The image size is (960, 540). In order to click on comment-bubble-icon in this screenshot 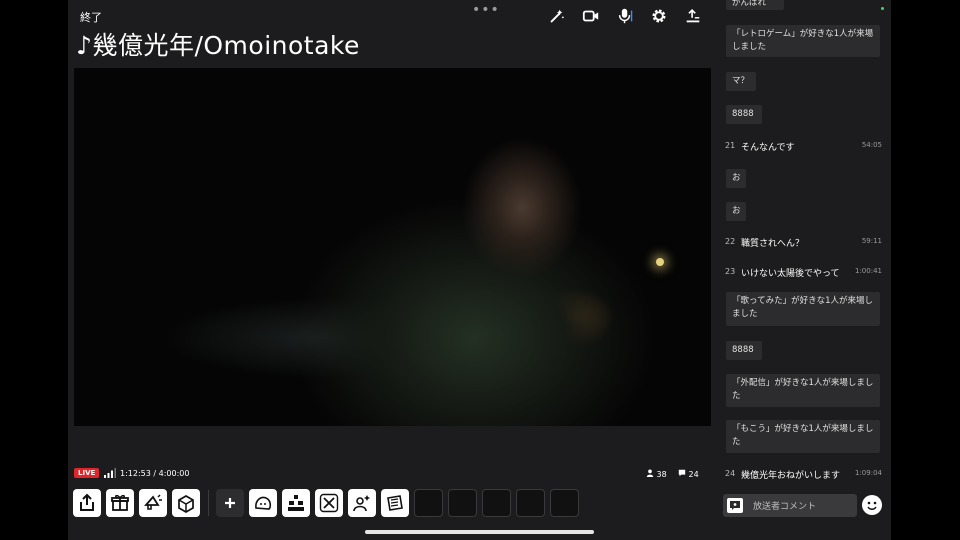, I will do `click(682, 473)`.